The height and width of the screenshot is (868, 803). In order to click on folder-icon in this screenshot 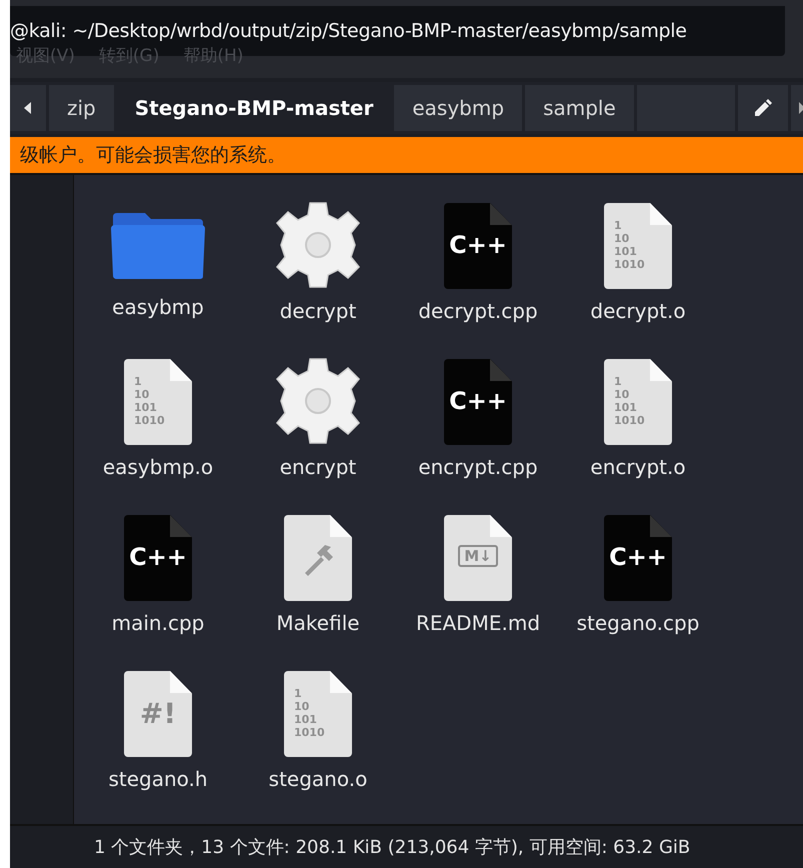, I will do `click(158, 246)`.